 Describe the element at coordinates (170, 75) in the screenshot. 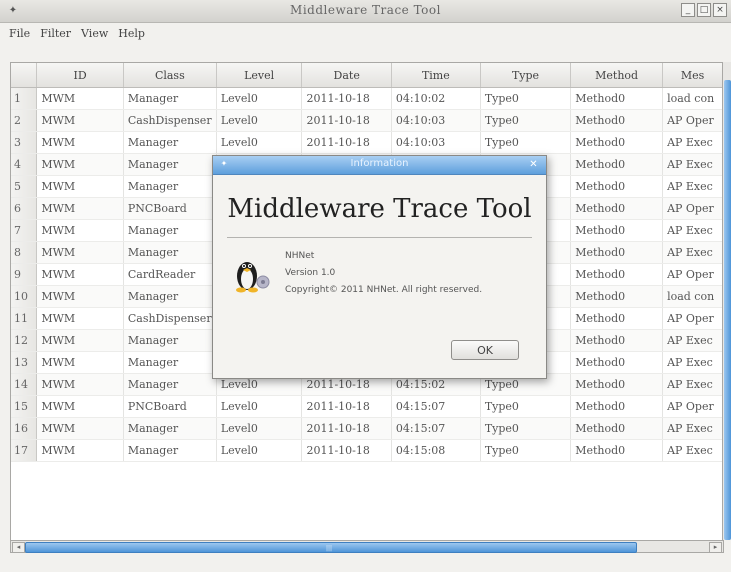

I see `column-header-class: Class` at that location.